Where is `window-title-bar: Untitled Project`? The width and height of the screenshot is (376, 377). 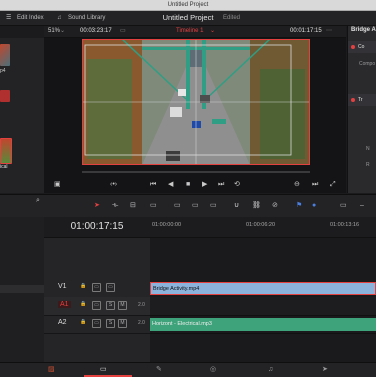
window-title-bar: Untitled Project is located at coordinates (188, 5).